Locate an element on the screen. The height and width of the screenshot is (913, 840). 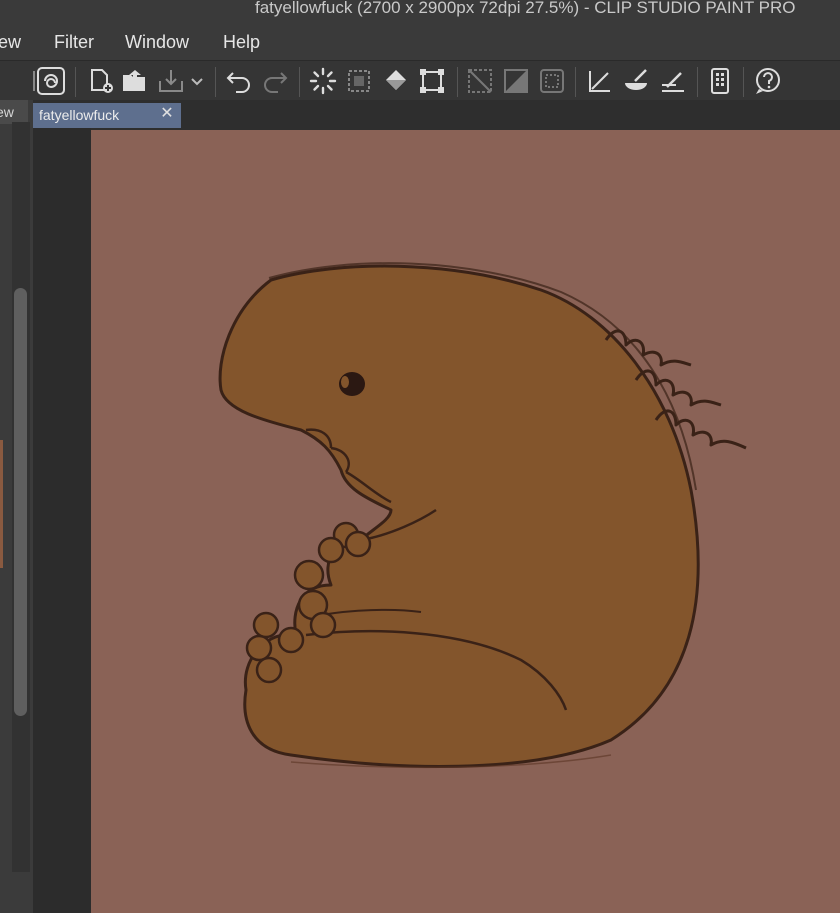
show-selection-icon is located at coordinates (552, 81).